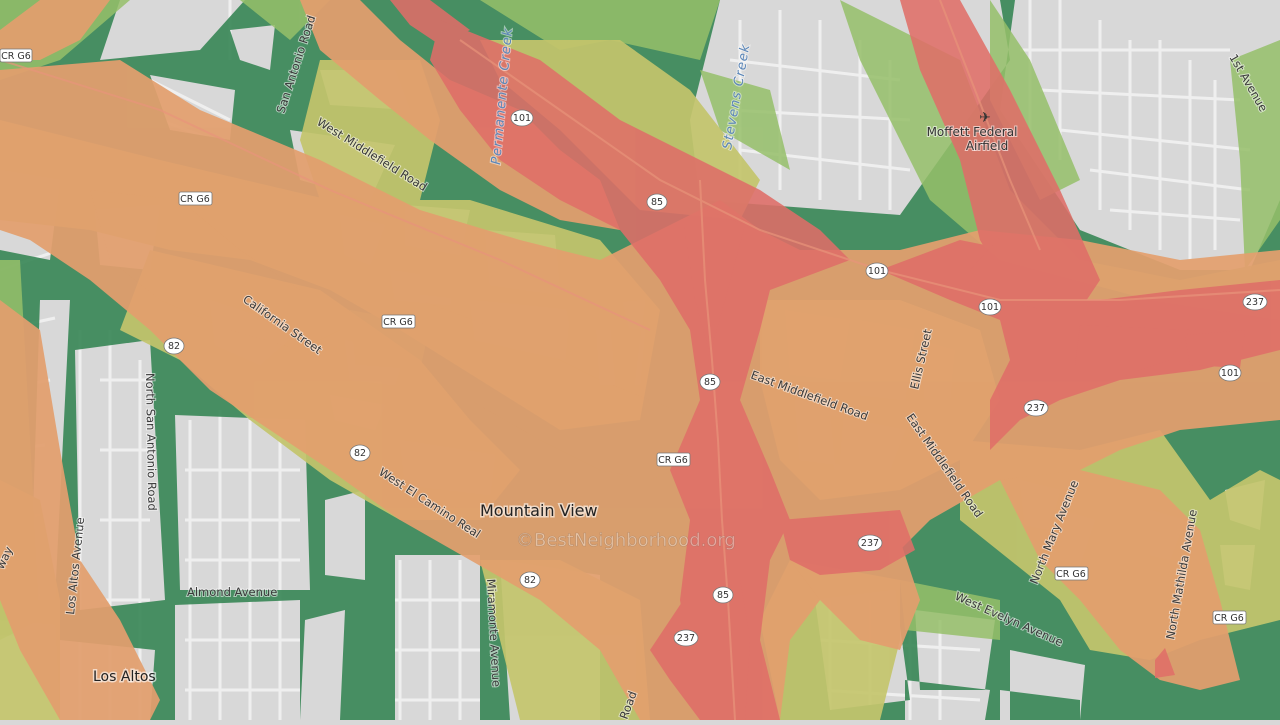  Describe the element at coordinates (232, 592) in the screenshot. I see `almond-avenue-label: Almond Avenue` at that location.